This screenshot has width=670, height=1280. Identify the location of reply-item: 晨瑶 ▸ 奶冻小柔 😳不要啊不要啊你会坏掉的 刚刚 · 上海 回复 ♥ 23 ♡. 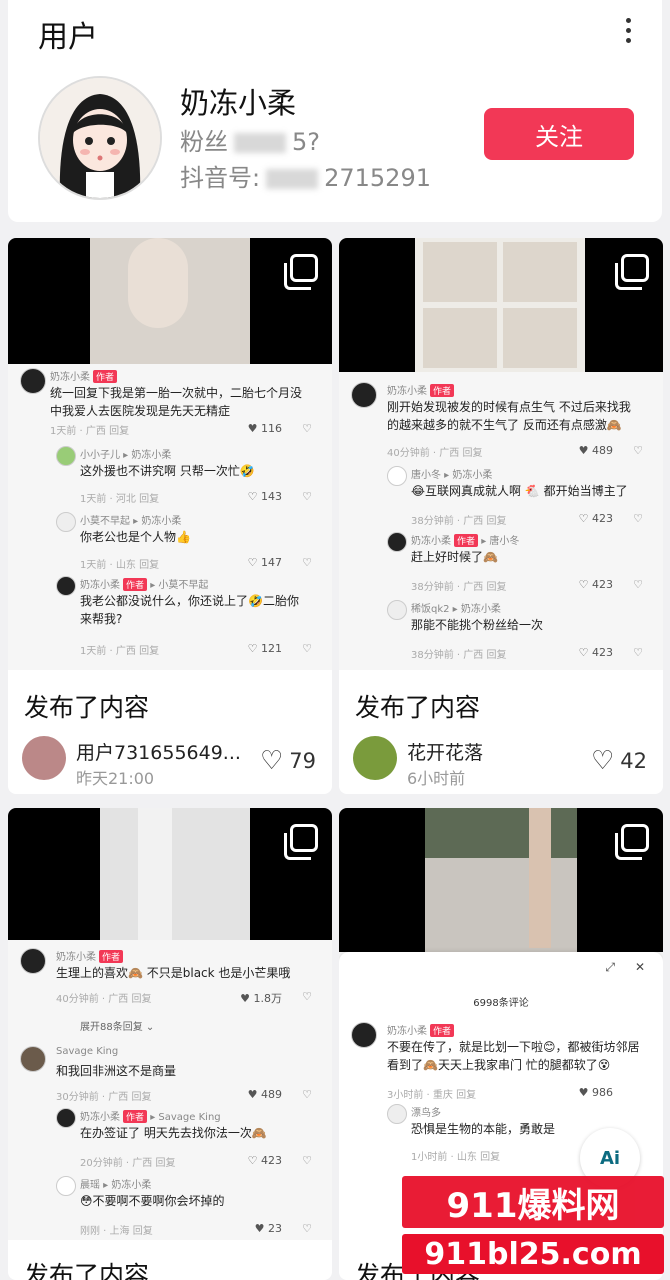
(189, 1206).